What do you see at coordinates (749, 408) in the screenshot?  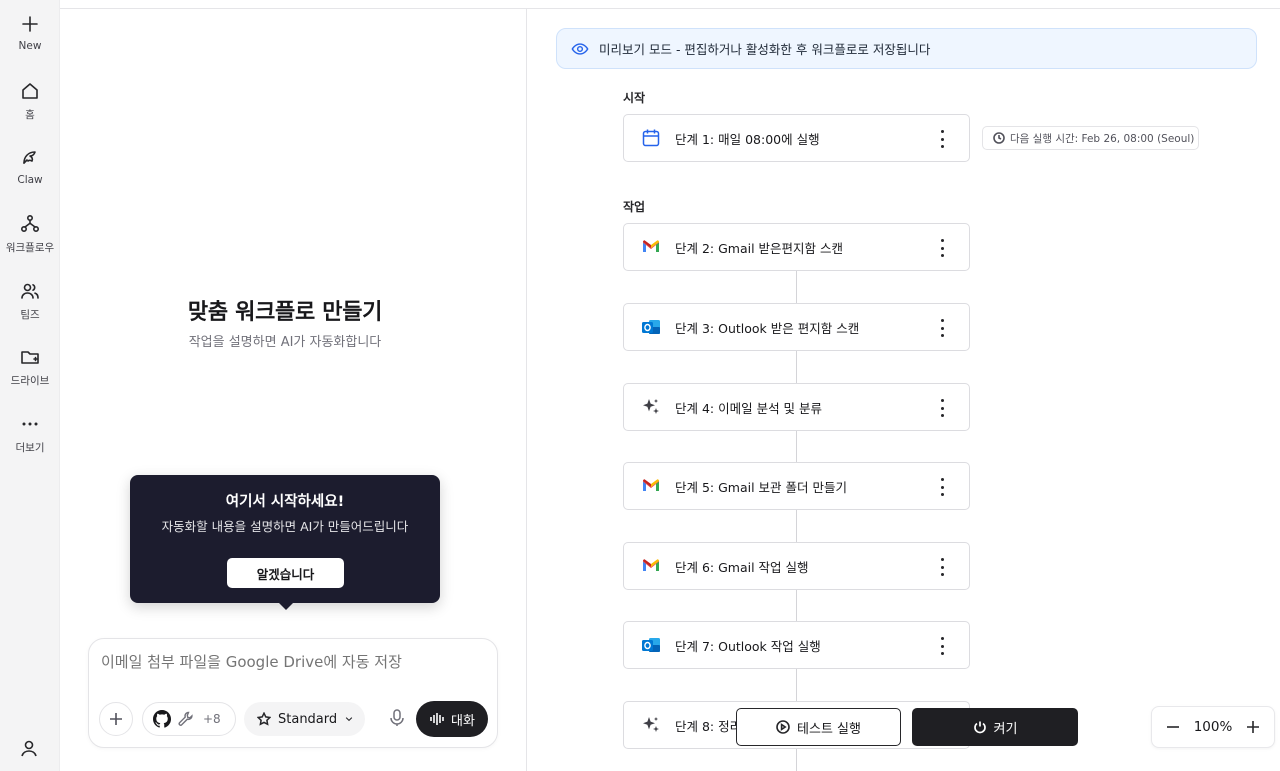 I see `step-label: 단계 4: 이메일 분석 및 분류` at bounding box center [749, 408].